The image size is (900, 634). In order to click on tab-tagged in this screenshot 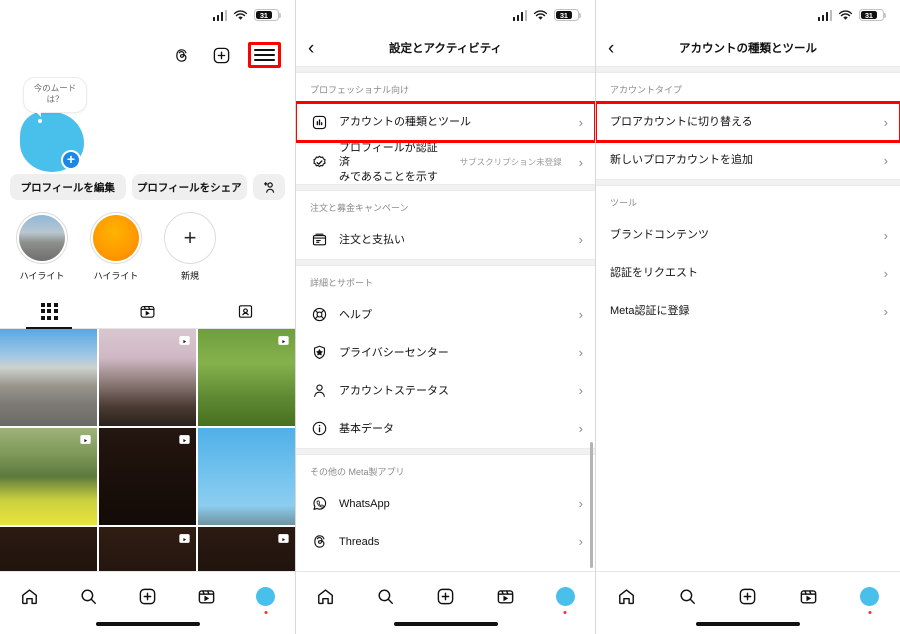, I will do `click(246, 311)`.